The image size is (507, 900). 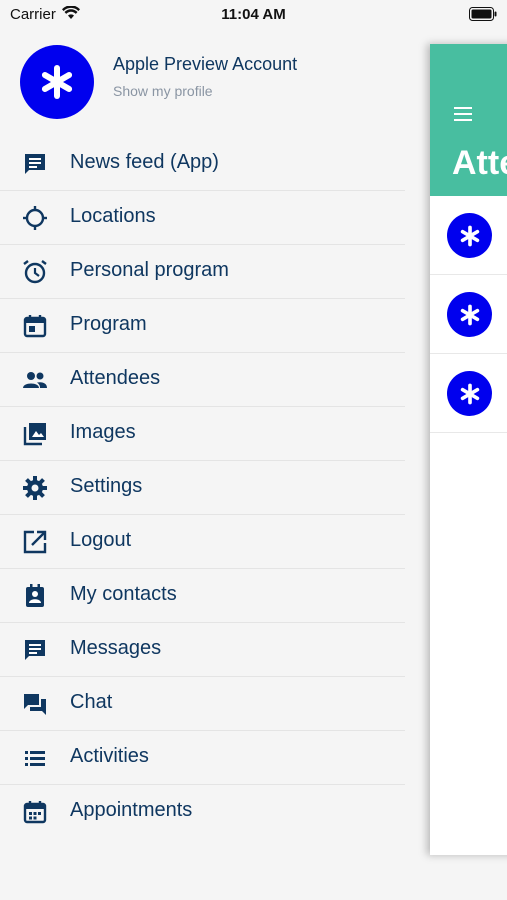 What do you see at coordinates (35, 434) in the screenshot?
I see `images-icon` at bounding box center [35, 434].